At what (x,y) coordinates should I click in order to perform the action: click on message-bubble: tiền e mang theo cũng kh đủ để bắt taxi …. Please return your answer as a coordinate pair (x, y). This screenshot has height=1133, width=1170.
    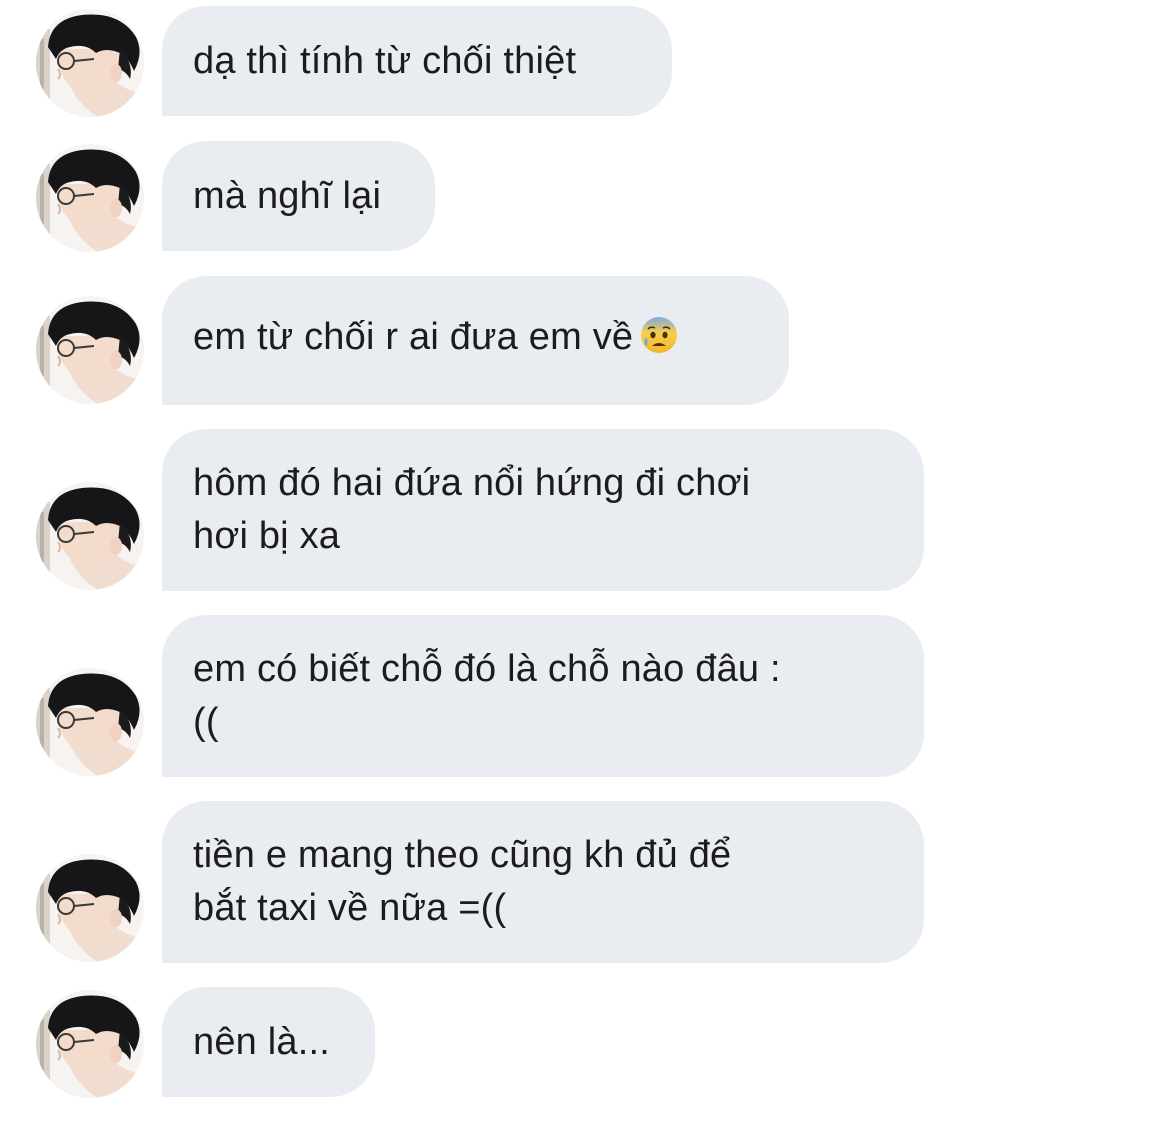
    Looking at the image, I should click on (543, 882).